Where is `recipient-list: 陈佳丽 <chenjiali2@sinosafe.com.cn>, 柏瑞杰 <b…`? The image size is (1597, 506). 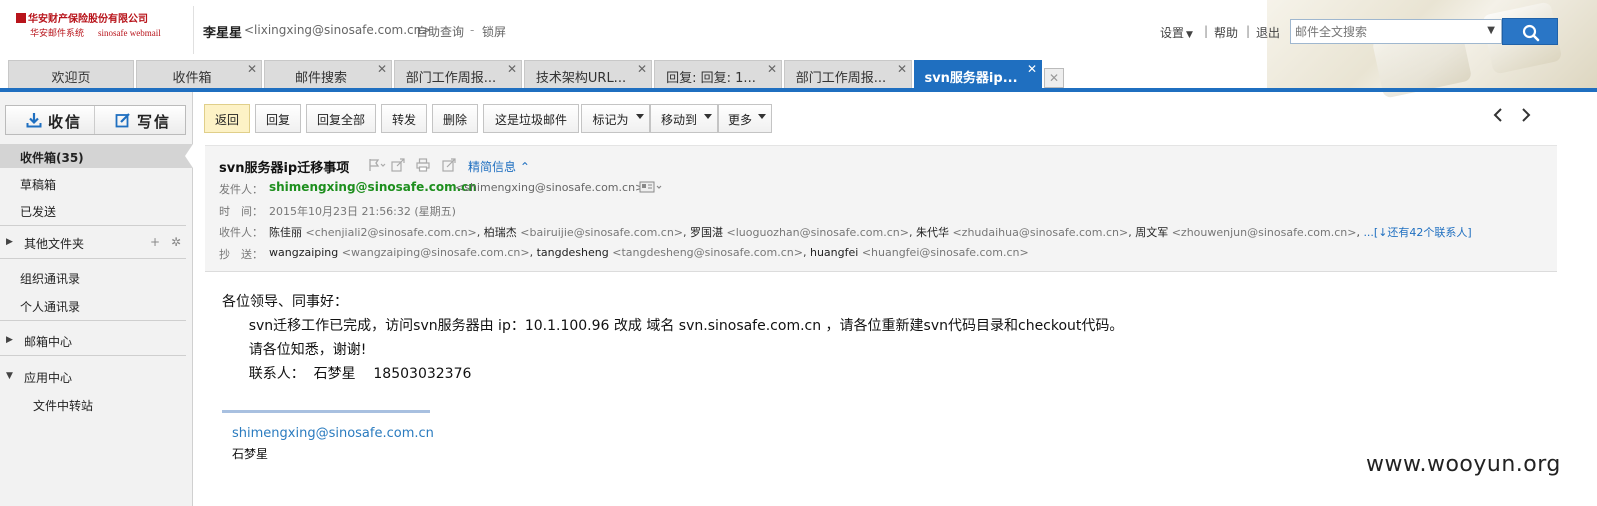 recipient-list: 陈佳丽 <chenjiali2@sinosafe.com.cn>, 柏瑞杰 <b… is located at coordinates (870, 232).